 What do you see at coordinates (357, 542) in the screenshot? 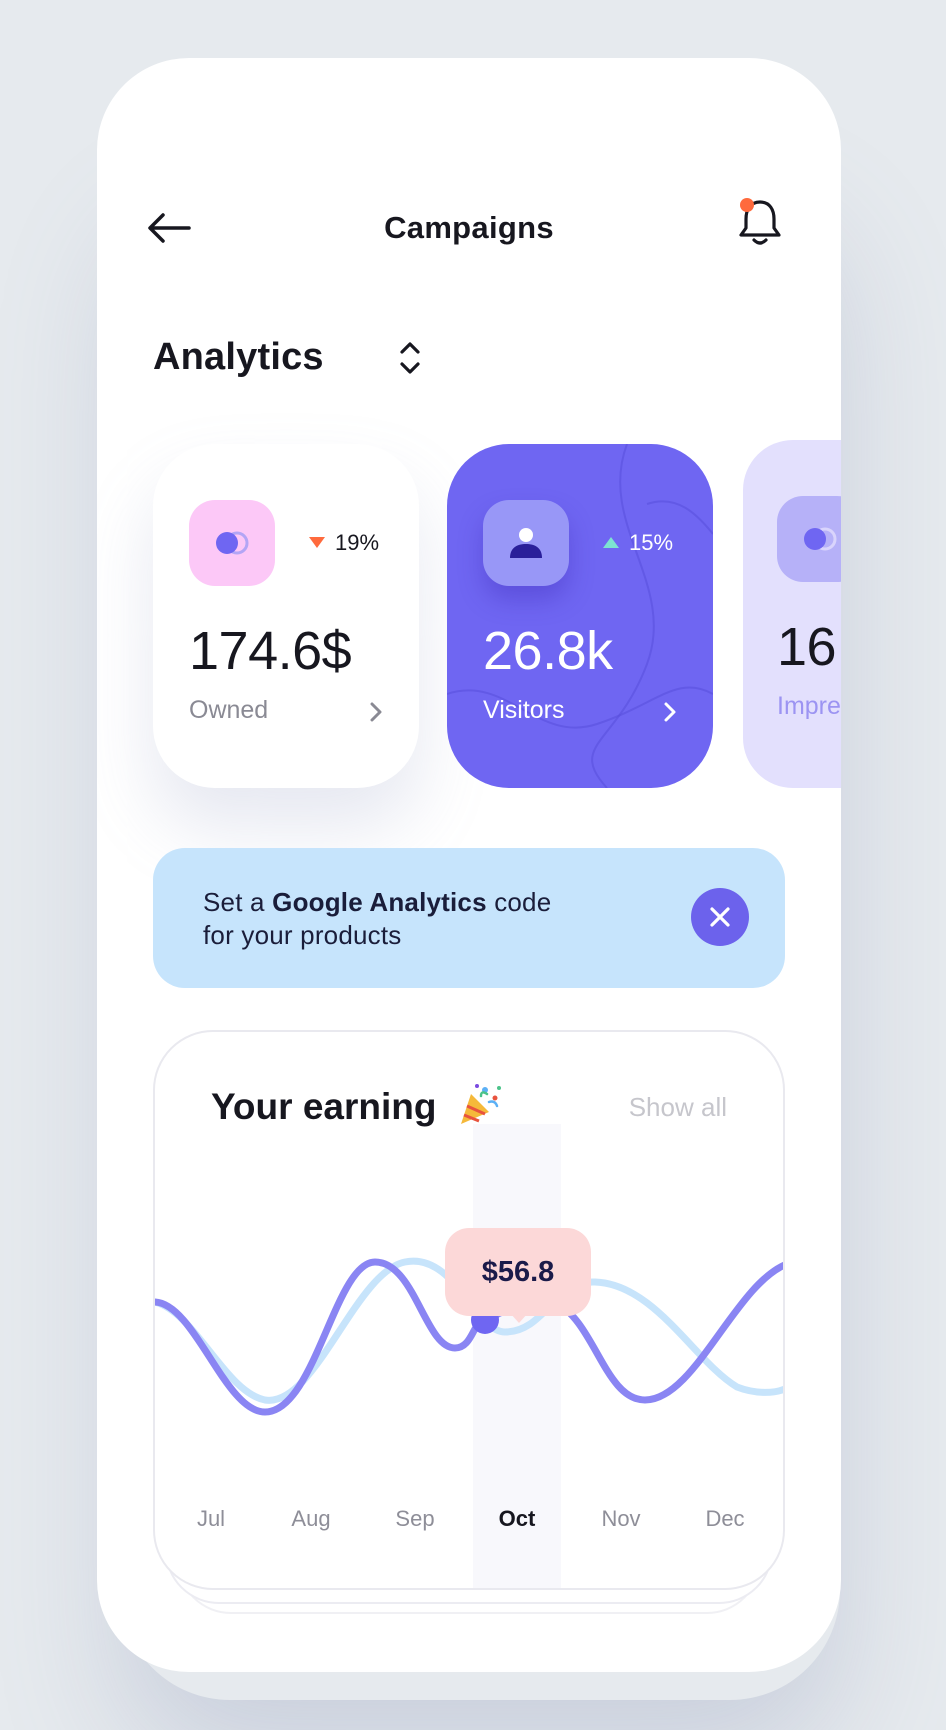
I see `trend-value: 19%` at bounding box center [357, 542].